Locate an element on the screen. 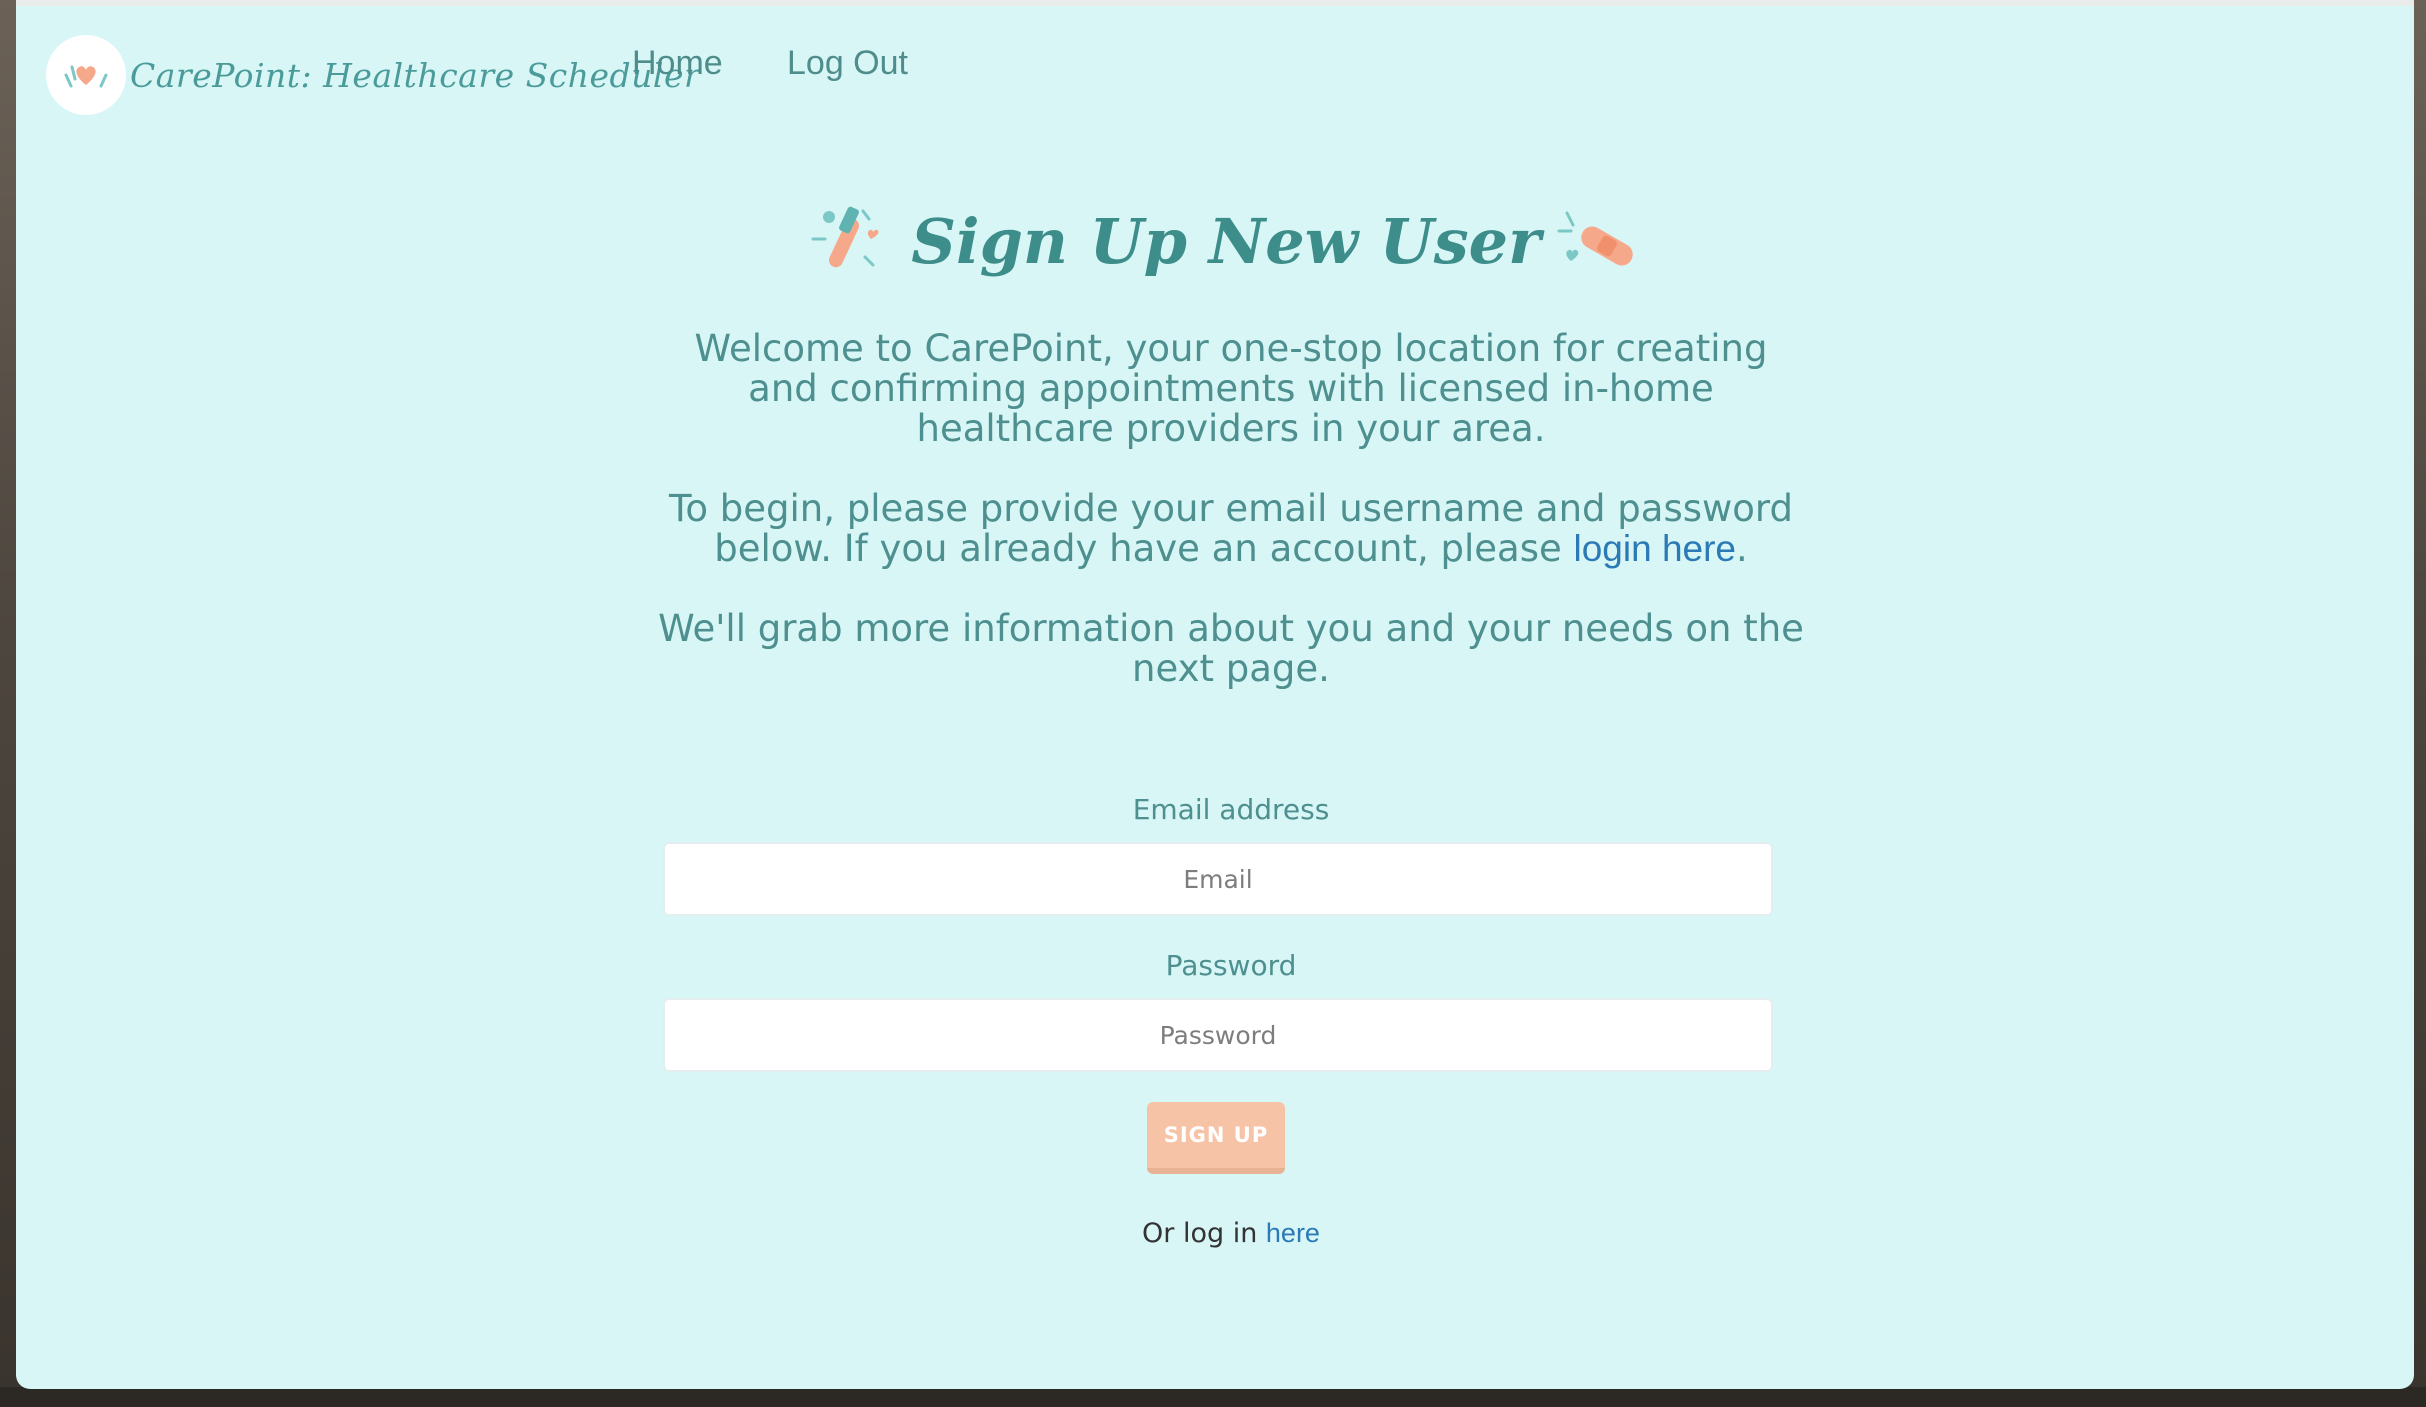 The width and height of the screenshot is (2426, 1407). email-label: Email address is located at coordinates (1231, 809).